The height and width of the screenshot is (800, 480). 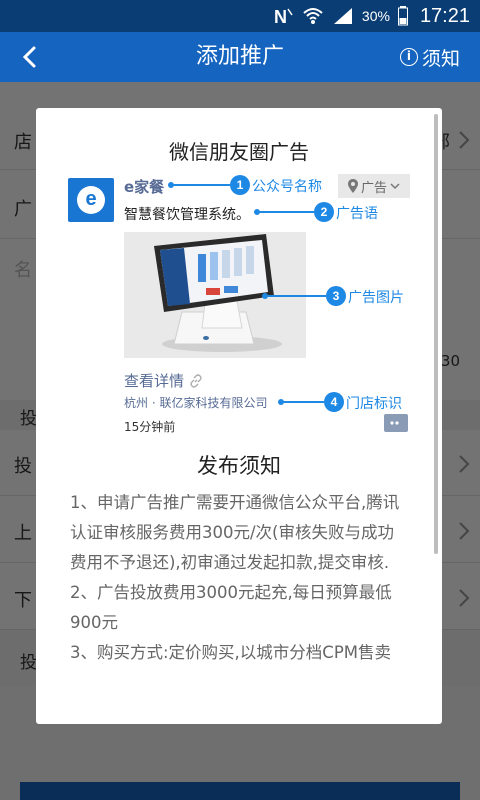 What do you see at coordinates (440, 58) in the screenshot?
I see `notice-label: 须知` at bounding box center [440, 58].